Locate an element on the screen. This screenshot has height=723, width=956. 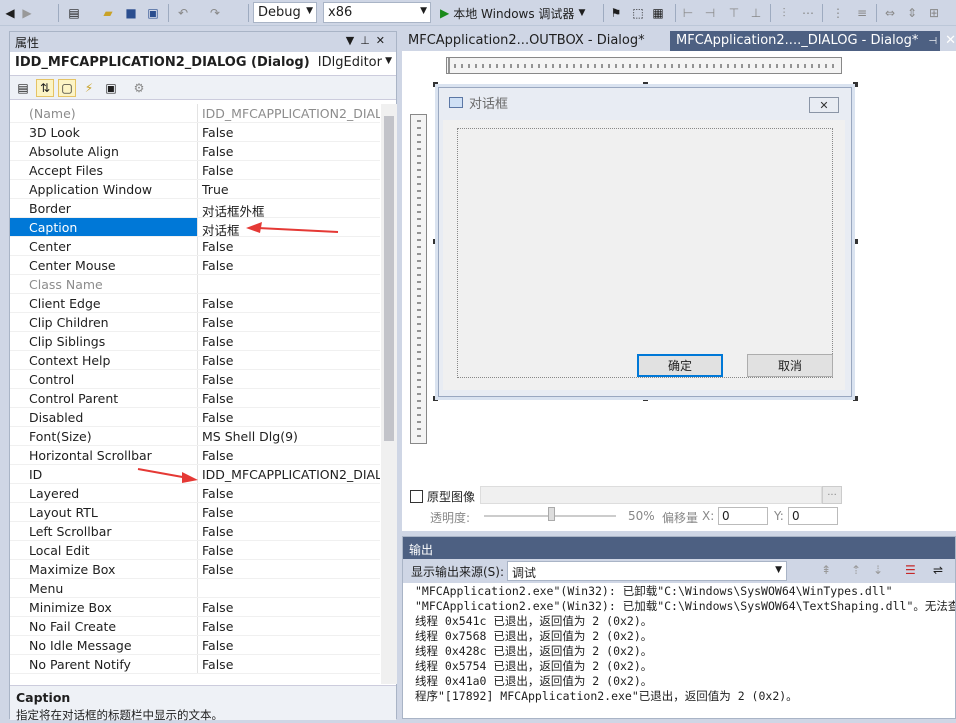
transparency-label: 透明度: is located at coordinates (450, 518).